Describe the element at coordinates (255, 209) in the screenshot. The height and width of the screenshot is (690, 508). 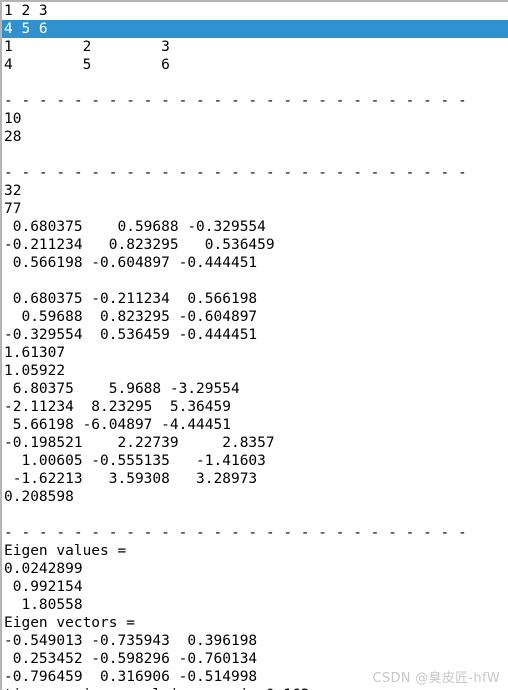
I see `console-line: 77` at that location.